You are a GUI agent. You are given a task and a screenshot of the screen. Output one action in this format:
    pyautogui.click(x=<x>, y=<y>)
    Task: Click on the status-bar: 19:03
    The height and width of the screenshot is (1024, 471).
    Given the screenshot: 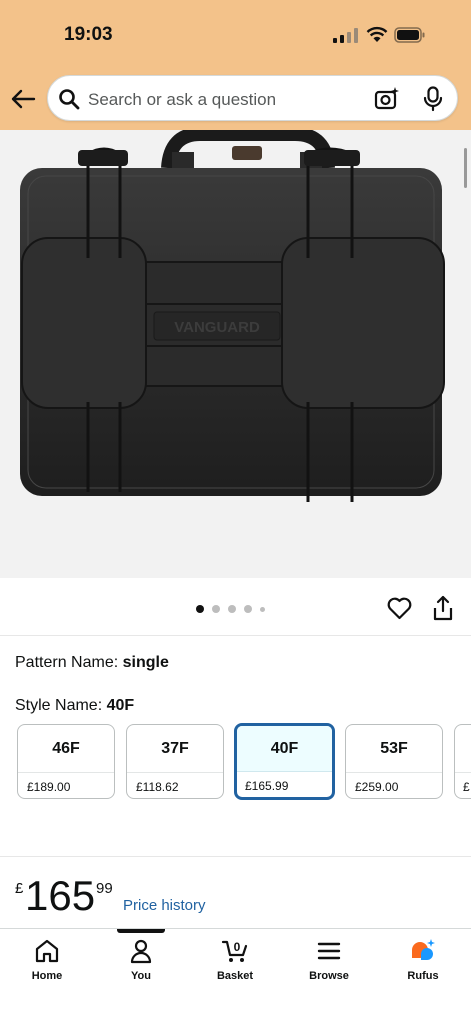 What is the action you would take?
    pyautogui.click(x=235, y=32)
    